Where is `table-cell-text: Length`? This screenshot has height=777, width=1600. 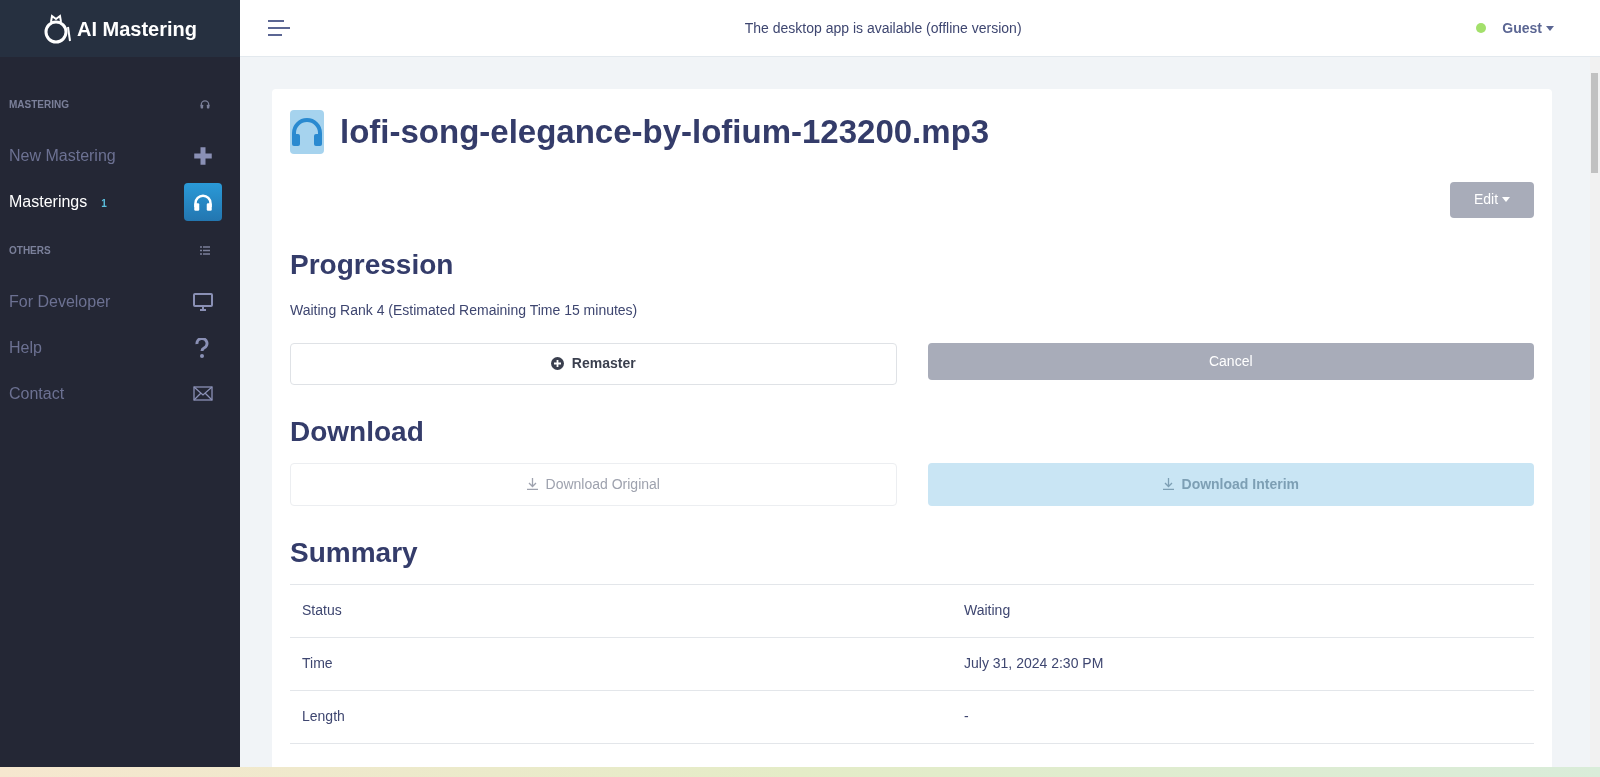 table-cell-text: Length is located at coordinates (323, 716).